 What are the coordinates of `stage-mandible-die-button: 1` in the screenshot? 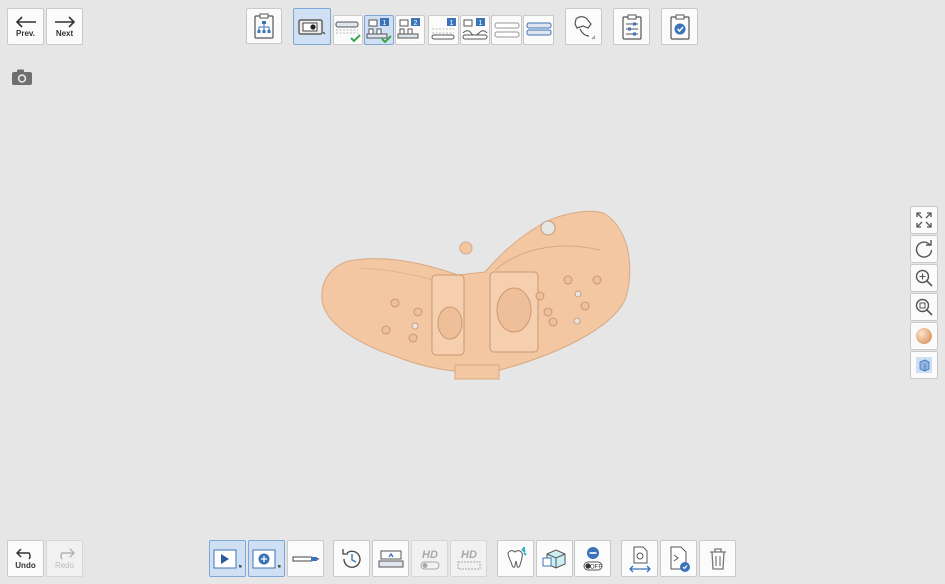 It's located at (475, 30).